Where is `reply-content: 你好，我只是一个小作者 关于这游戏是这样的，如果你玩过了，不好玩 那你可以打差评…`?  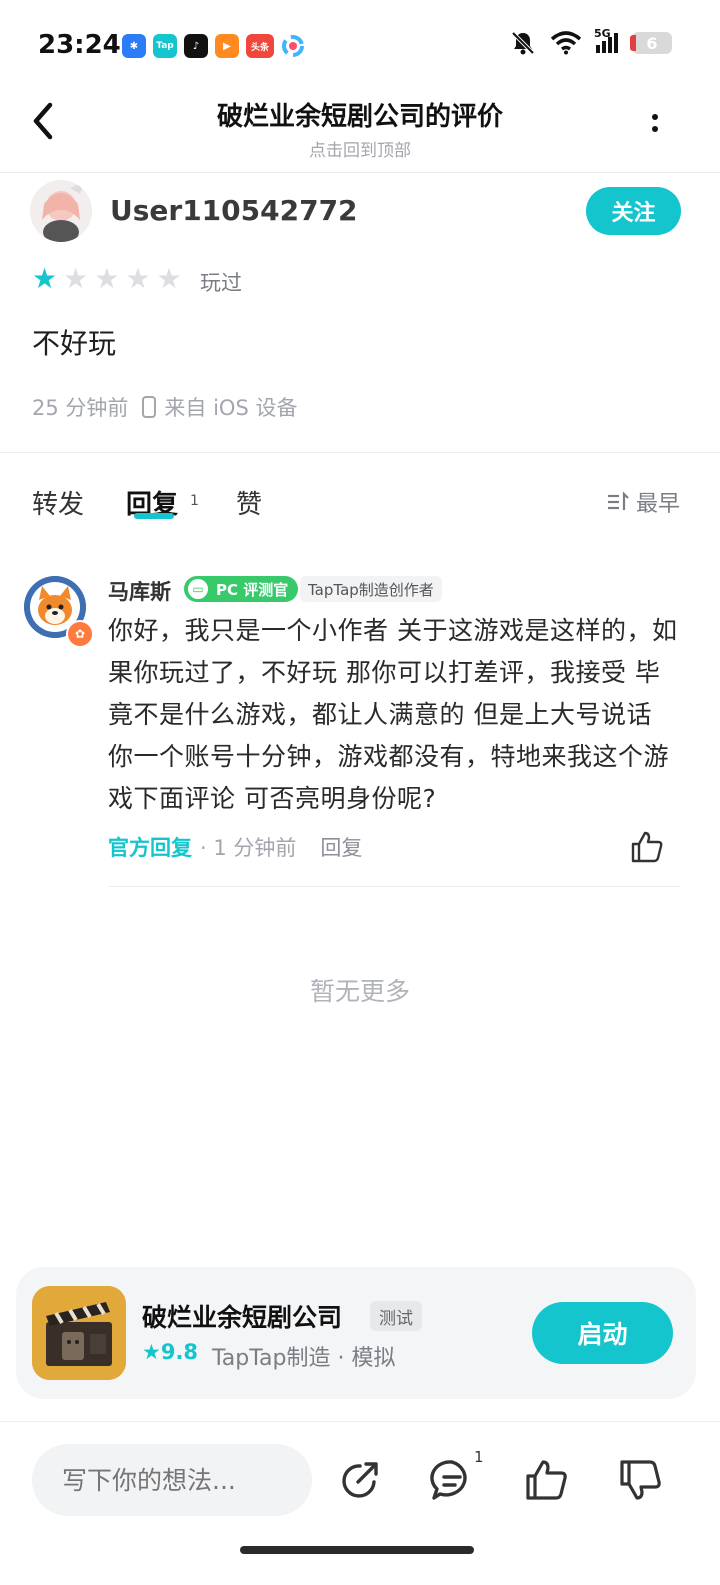 reply-content: 你好，我只是一个小作者 关于这游戏是这样的，如果你玩过了，不好玩 那你可以打差评… is located at coordinates (393, 714).